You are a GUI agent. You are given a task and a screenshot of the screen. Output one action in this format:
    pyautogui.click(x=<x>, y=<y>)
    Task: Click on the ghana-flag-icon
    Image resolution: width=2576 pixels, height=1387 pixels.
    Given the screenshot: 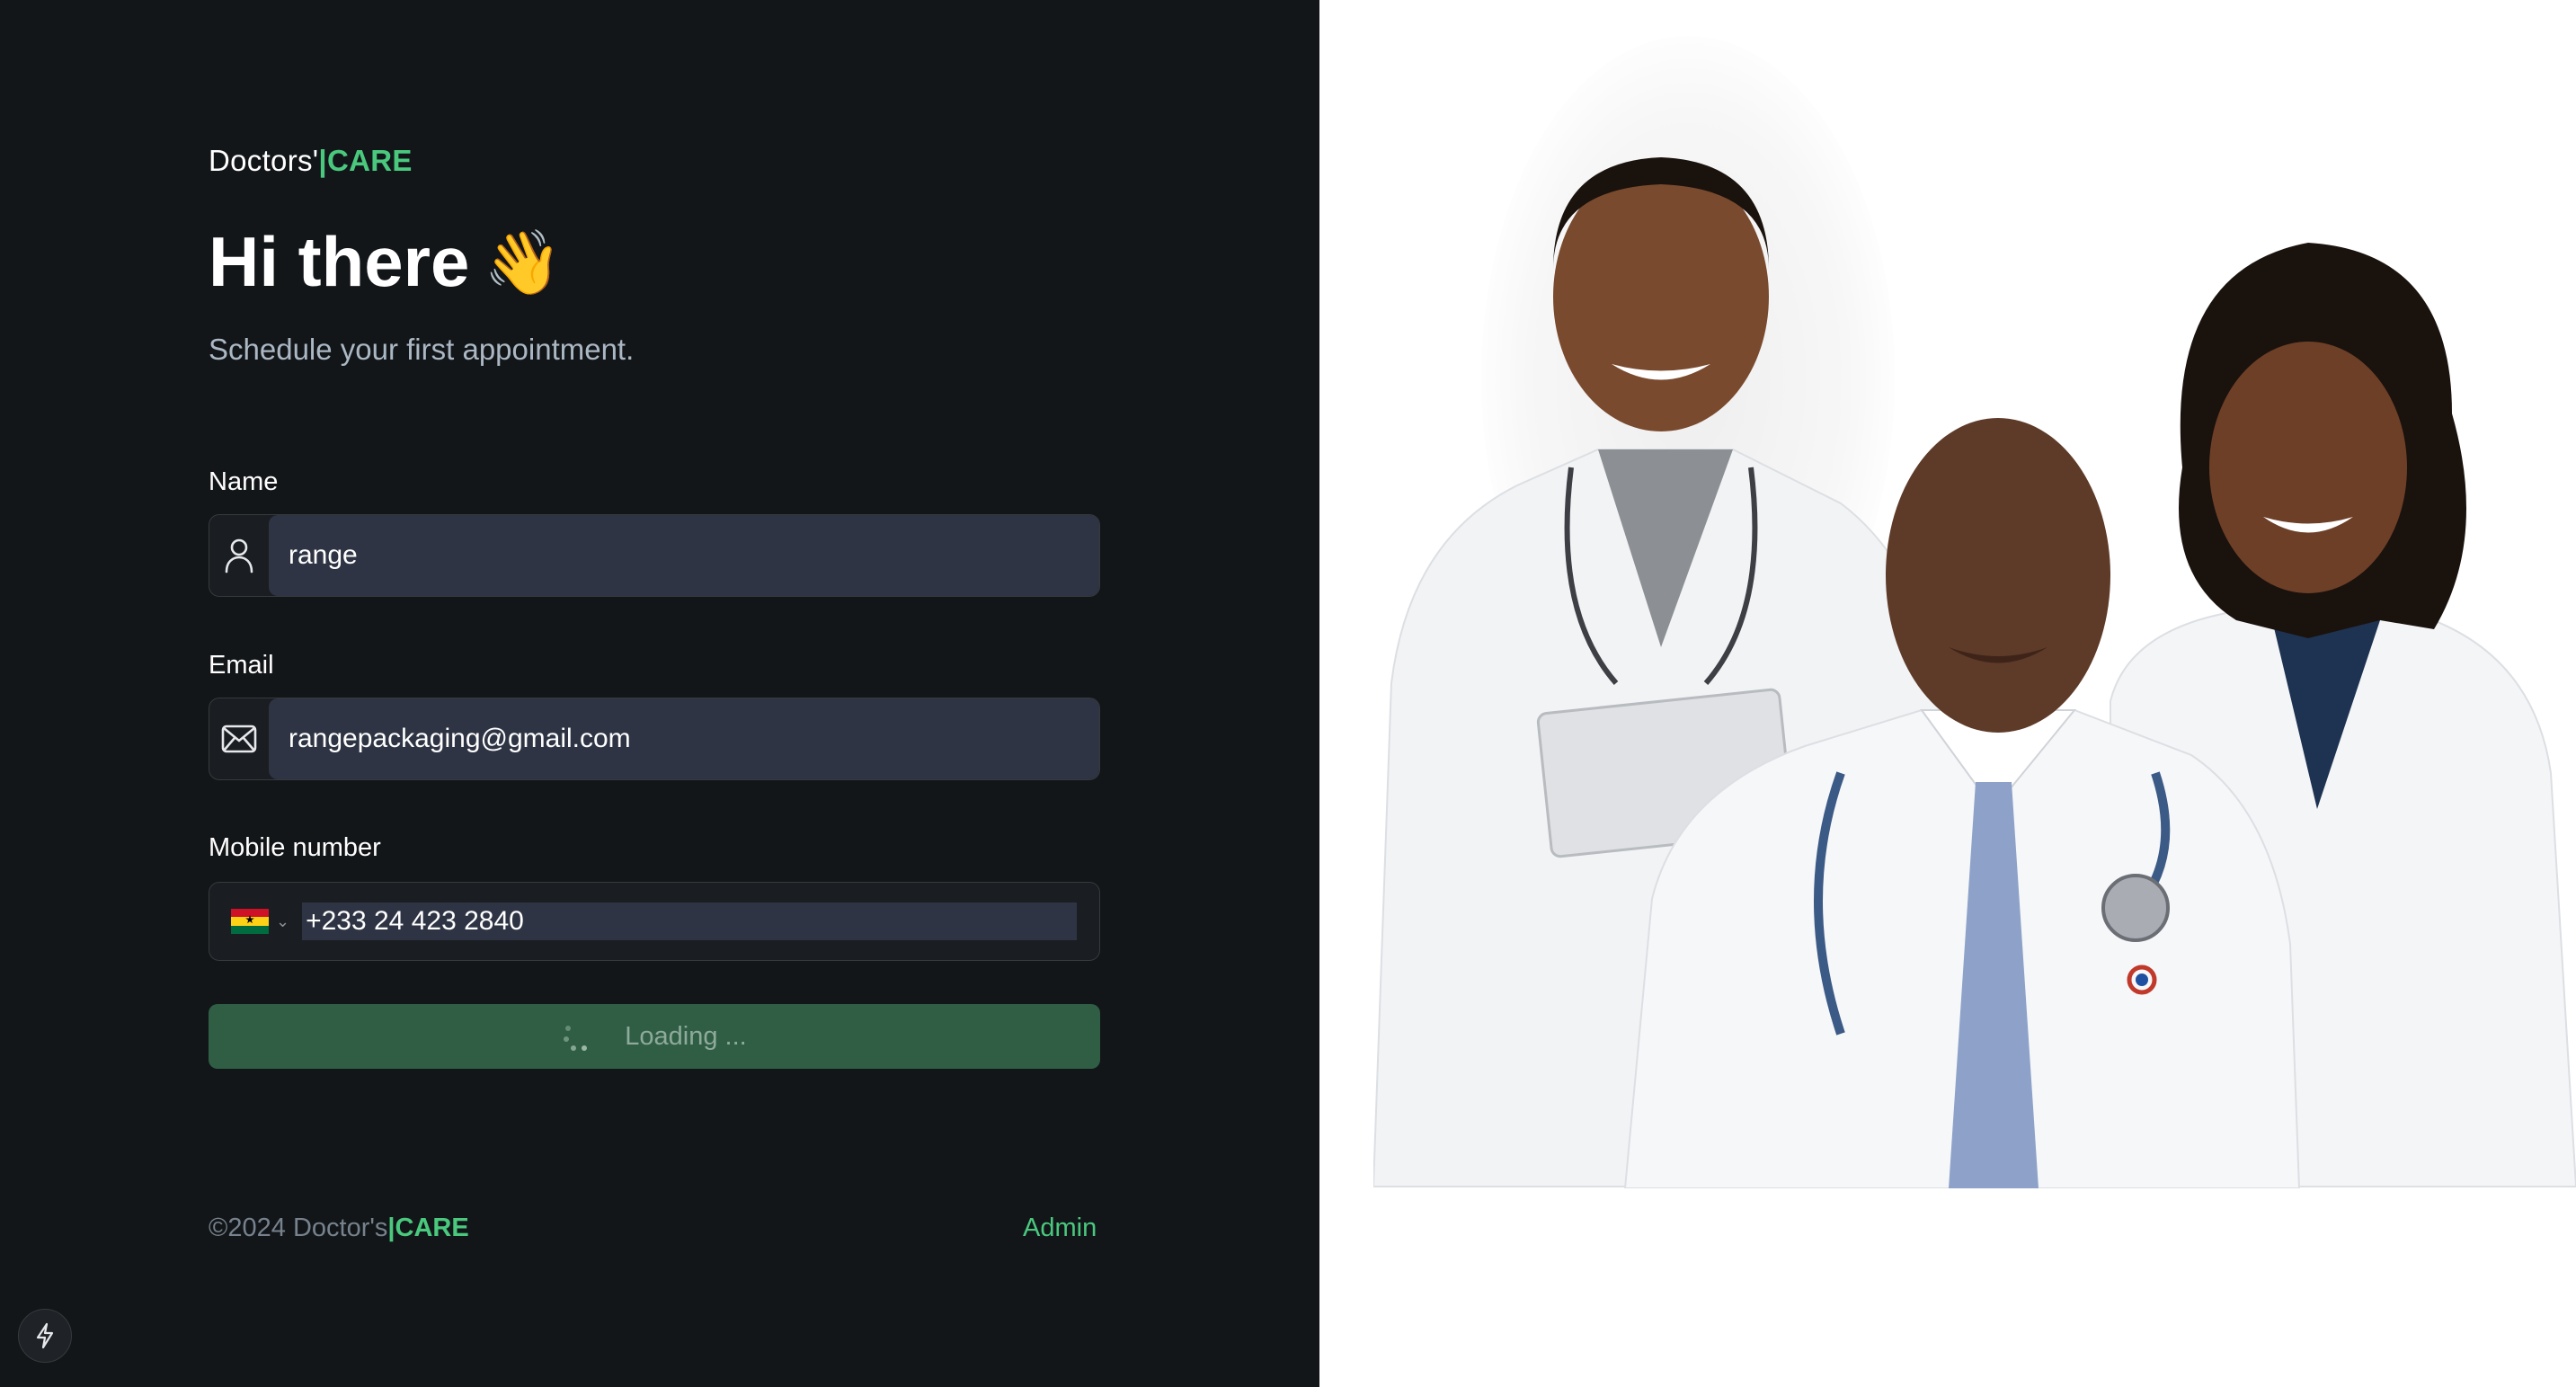 What is the action you would take?
    pyautogui.click(x=250, y=921)
    